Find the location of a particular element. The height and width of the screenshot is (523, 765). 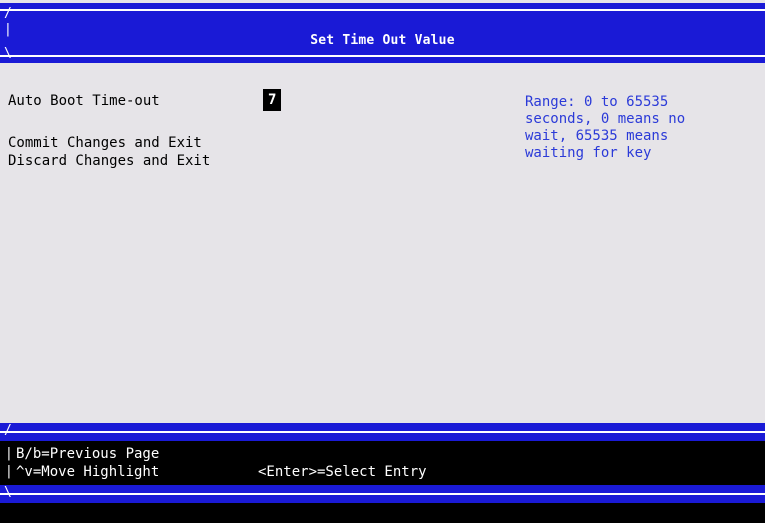

hint-previous-page: B/b=Previous Page is located at coordinates (88, 454).